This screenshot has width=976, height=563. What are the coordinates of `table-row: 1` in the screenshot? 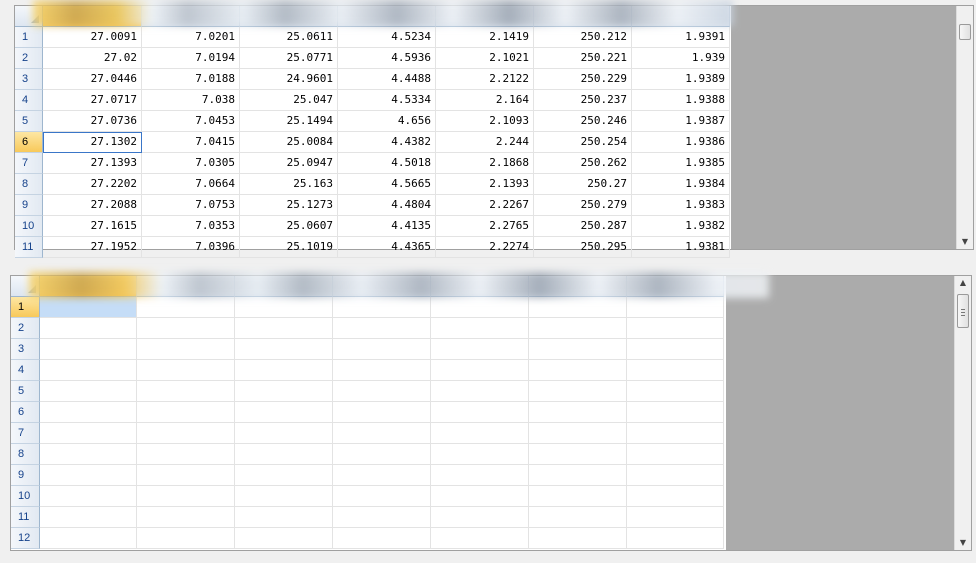 It's located at (367, 307).